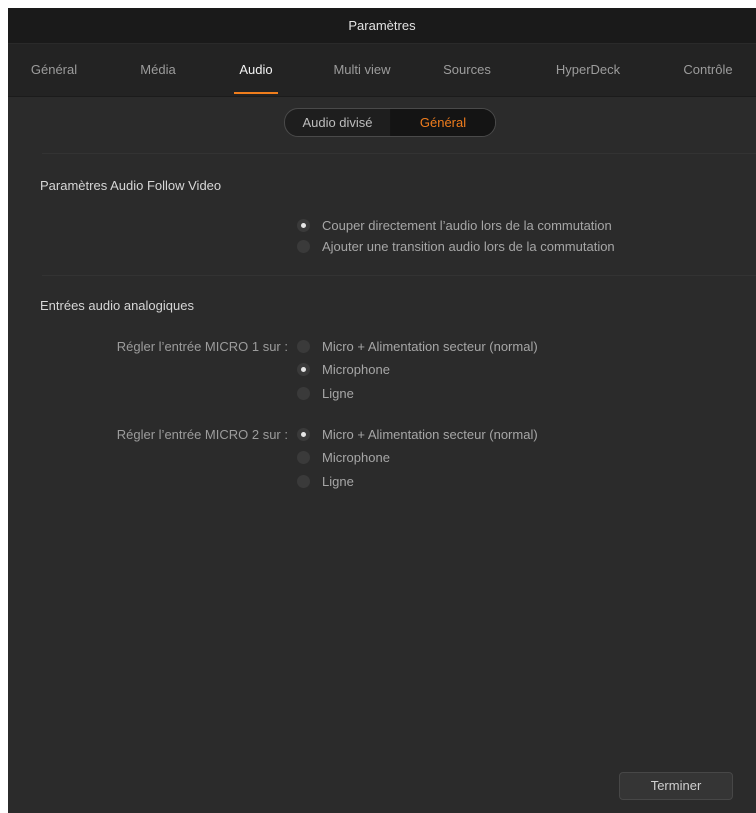  I want to click on tab-audio: Audio, so click(256, 70).